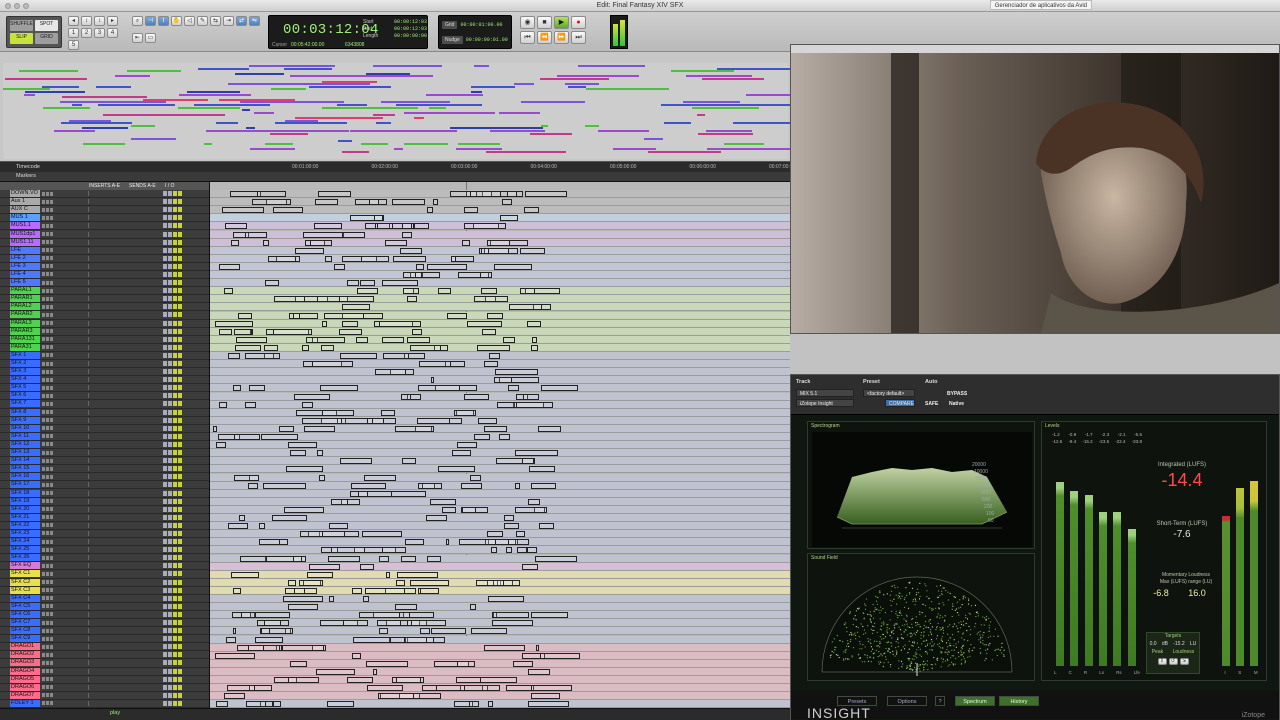 This screenshot has height=720, width=1280. Describe the element at coordinates (975, 701) in the screenshot. I see `spectrum-button: Spectrum` at that location.